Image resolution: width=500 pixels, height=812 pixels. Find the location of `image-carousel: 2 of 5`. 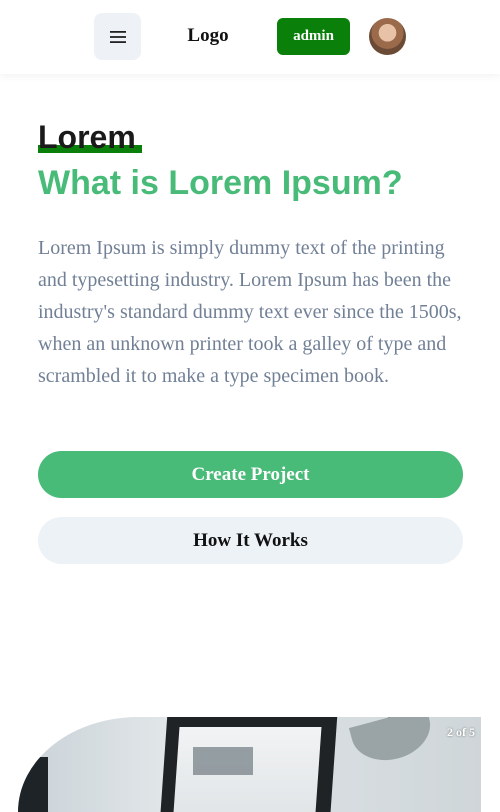

image-carousel: 2 of 5 is located at coordinates (249, 764).